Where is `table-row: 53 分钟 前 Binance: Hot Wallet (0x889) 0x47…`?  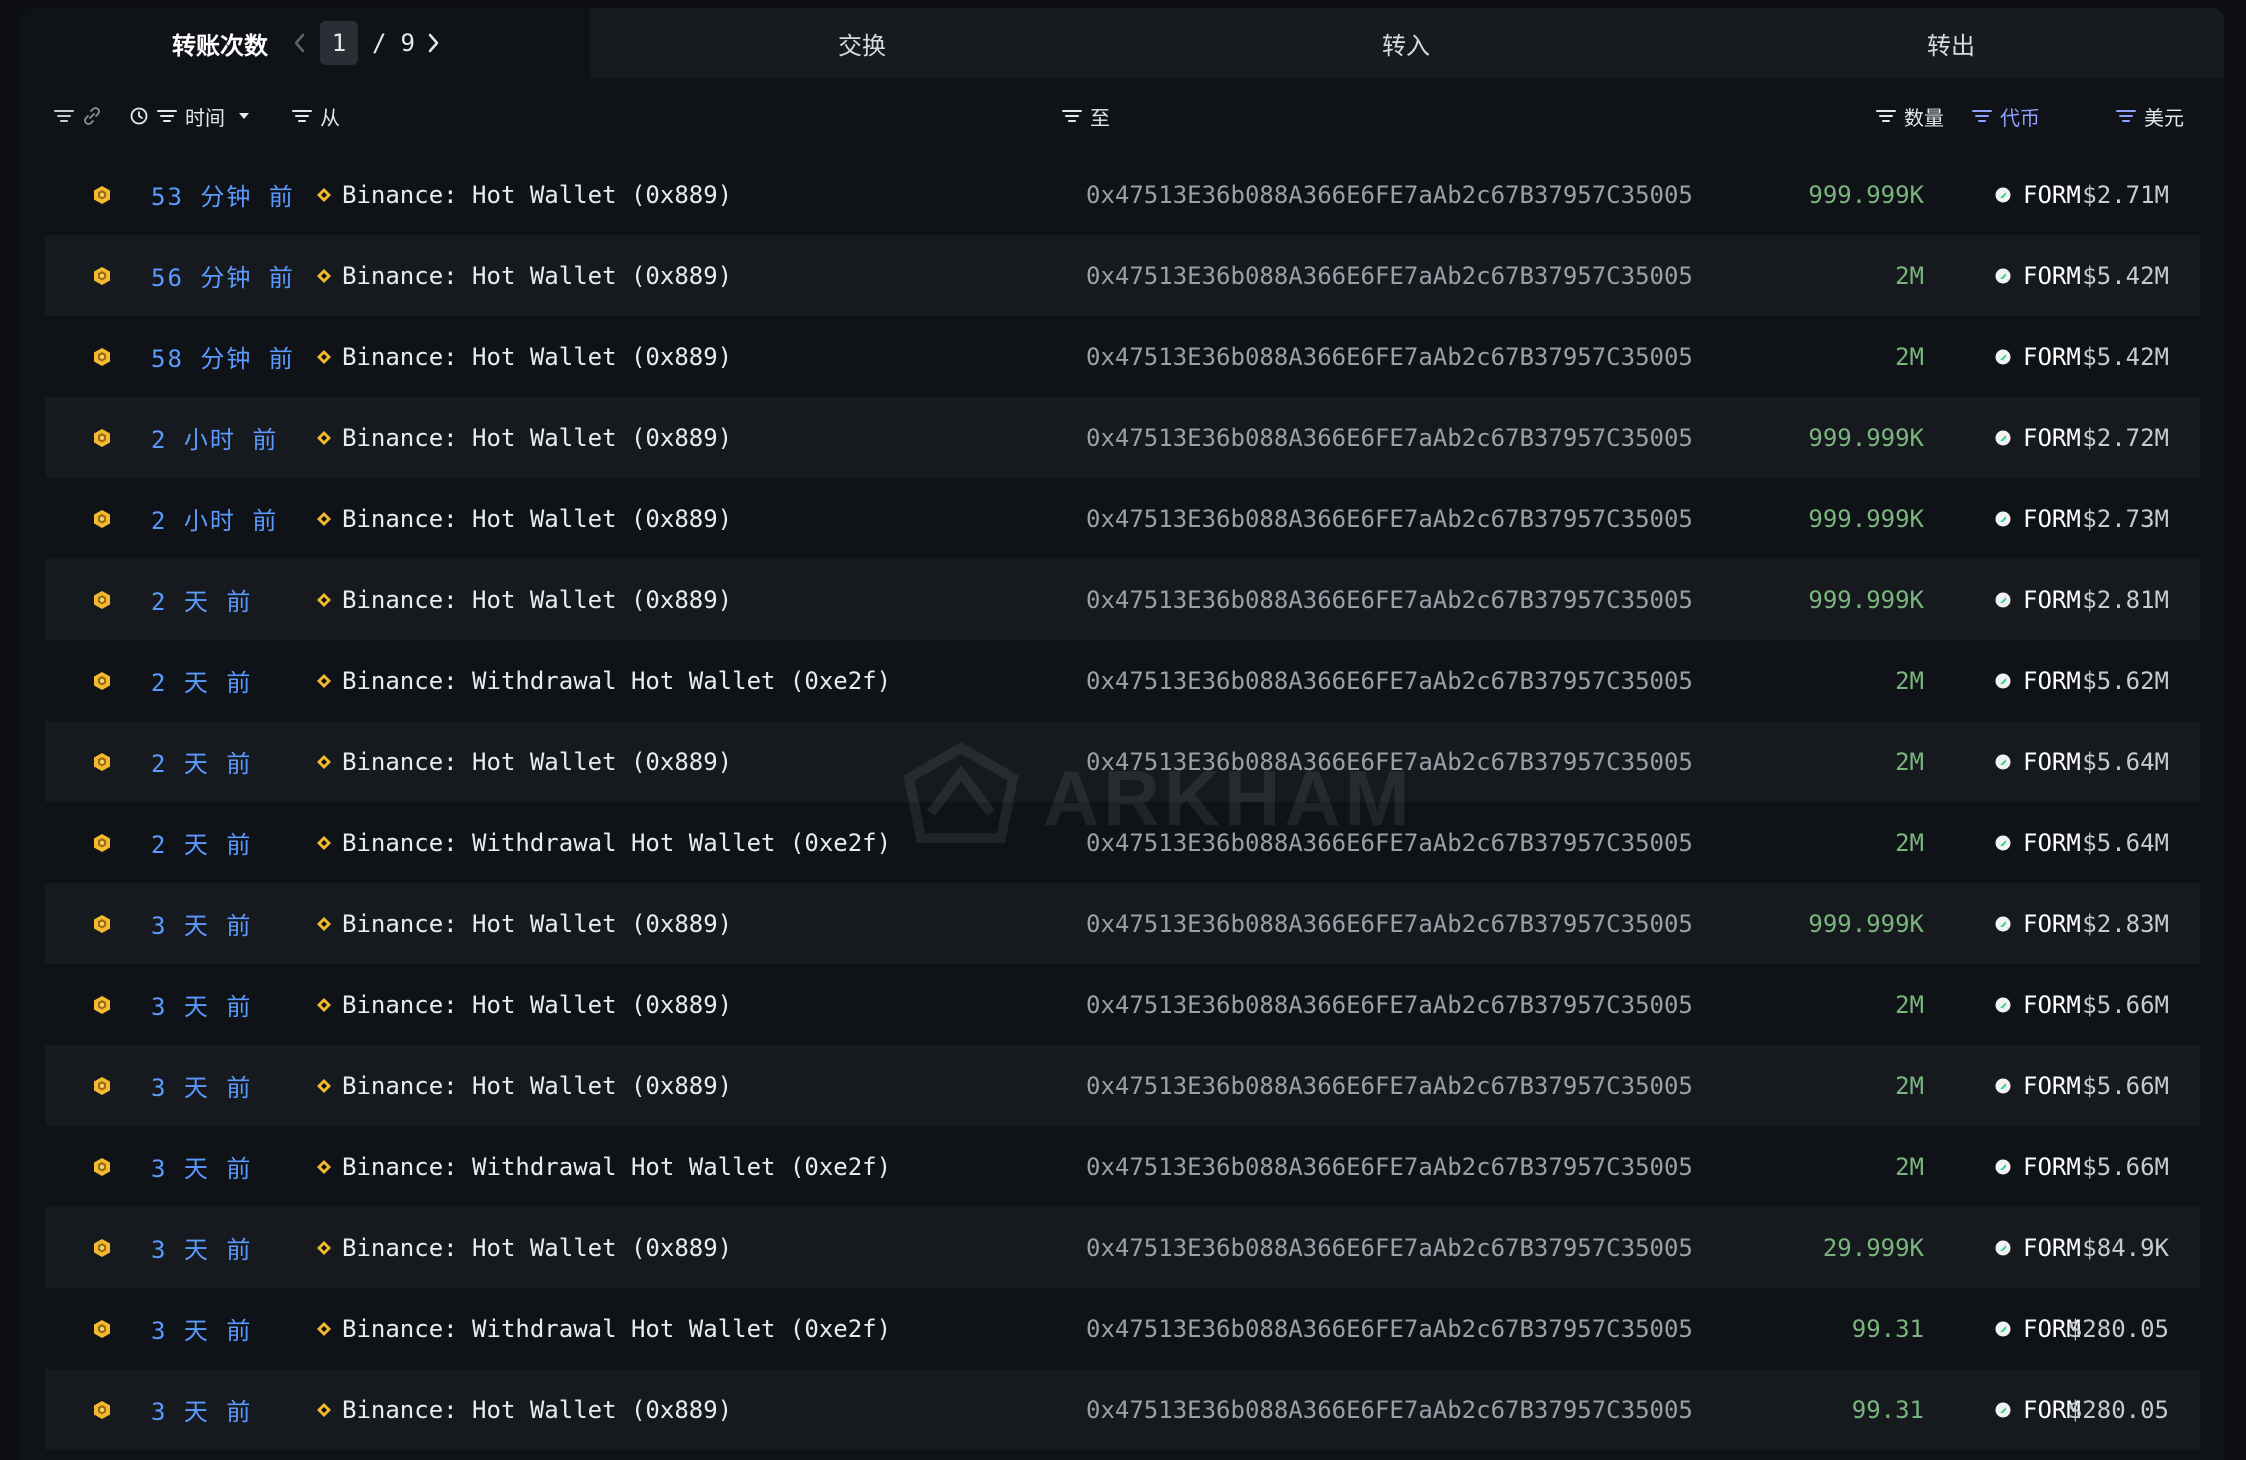
table-row: 53 分钟 前 Binance: Hot Wallet (0x889) 0x47… is located at coordinates (1122, 194).